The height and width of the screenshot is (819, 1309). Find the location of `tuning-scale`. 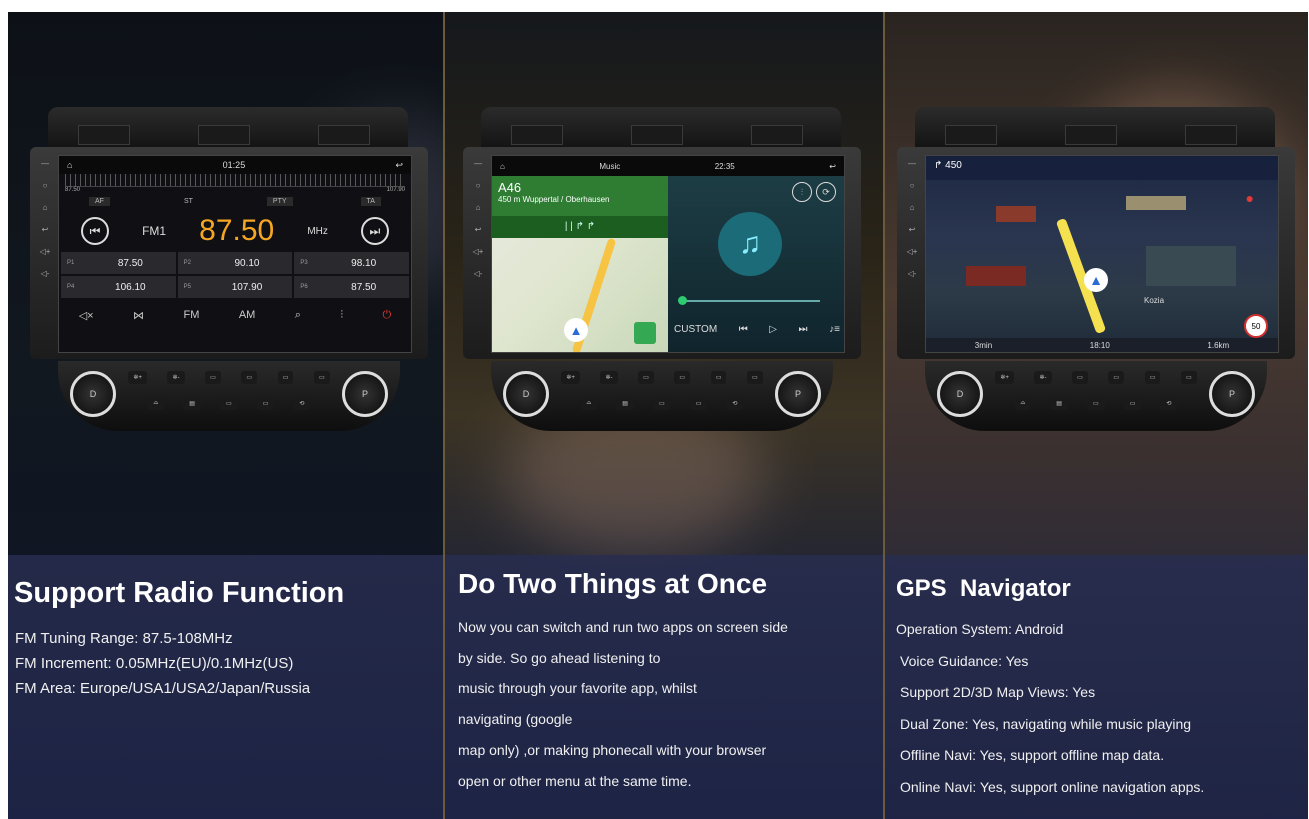

tuning-scale is located at coordinates (235, 180).